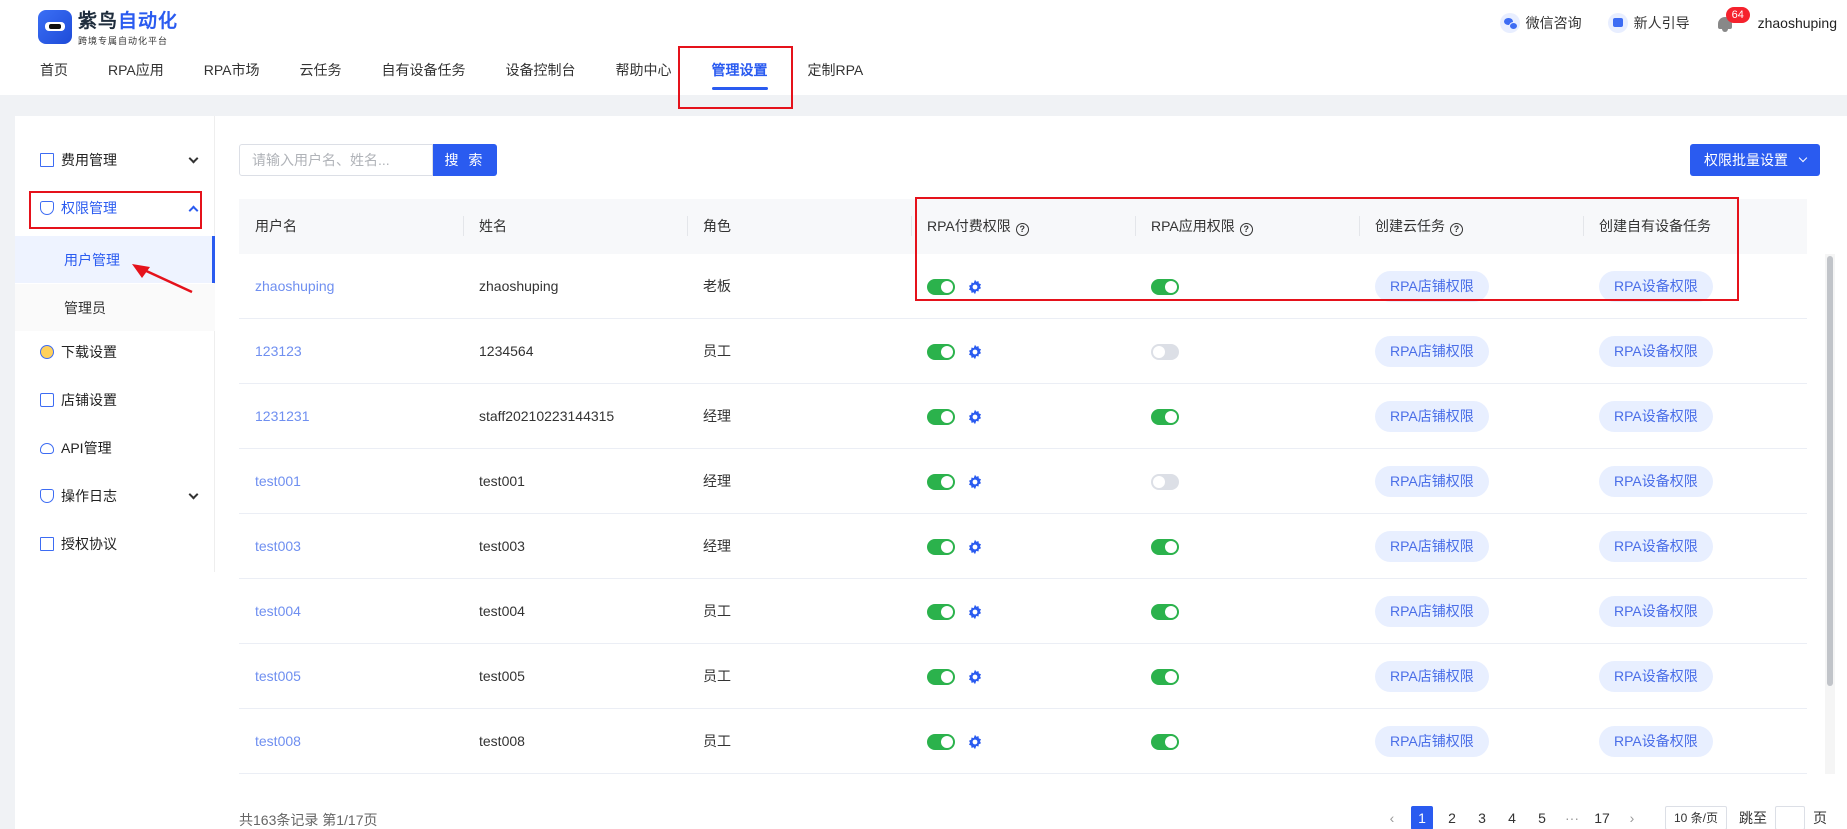  What do you see at coordinates (336, 160) in the screenshot?
I see `search-input` at bounding box center [336, 160].